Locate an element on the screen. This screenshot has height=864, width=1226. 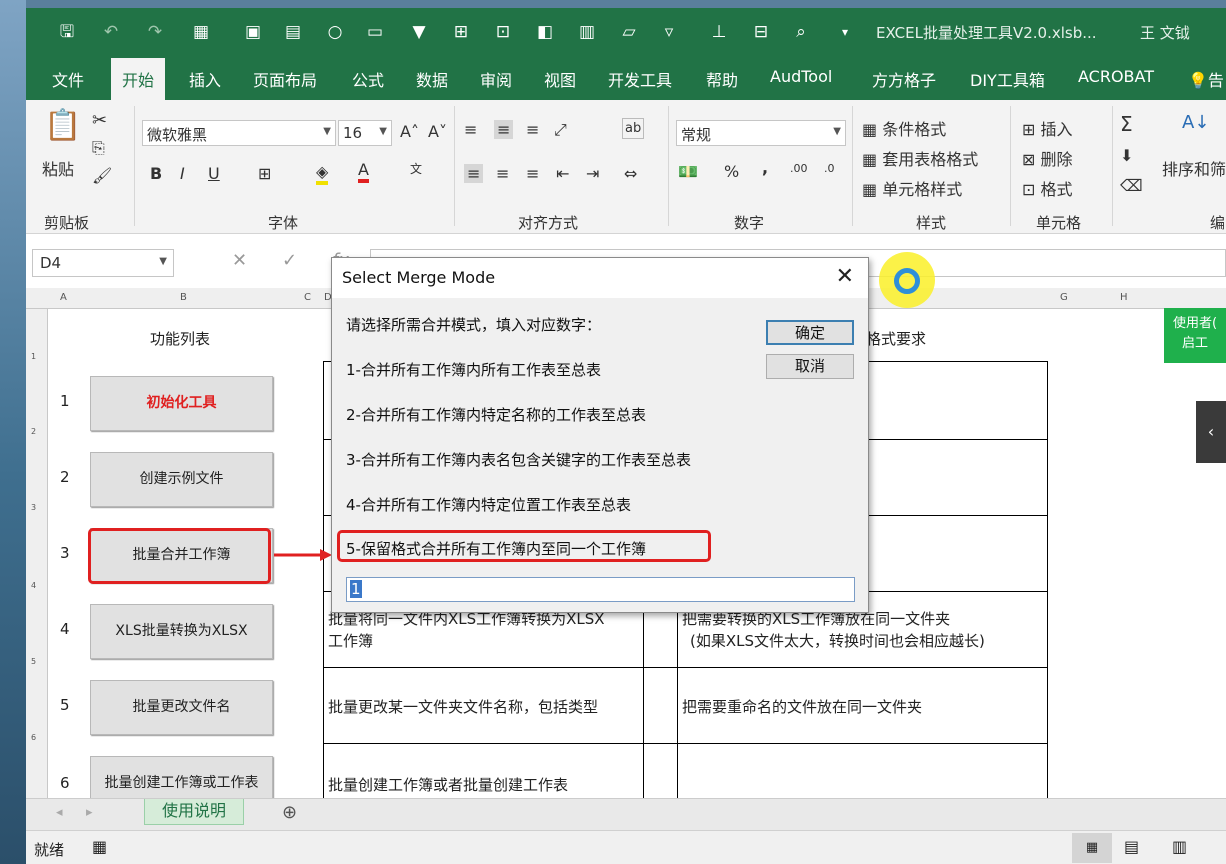
filter-icon: ▼ is located at coordinates (419, 32).